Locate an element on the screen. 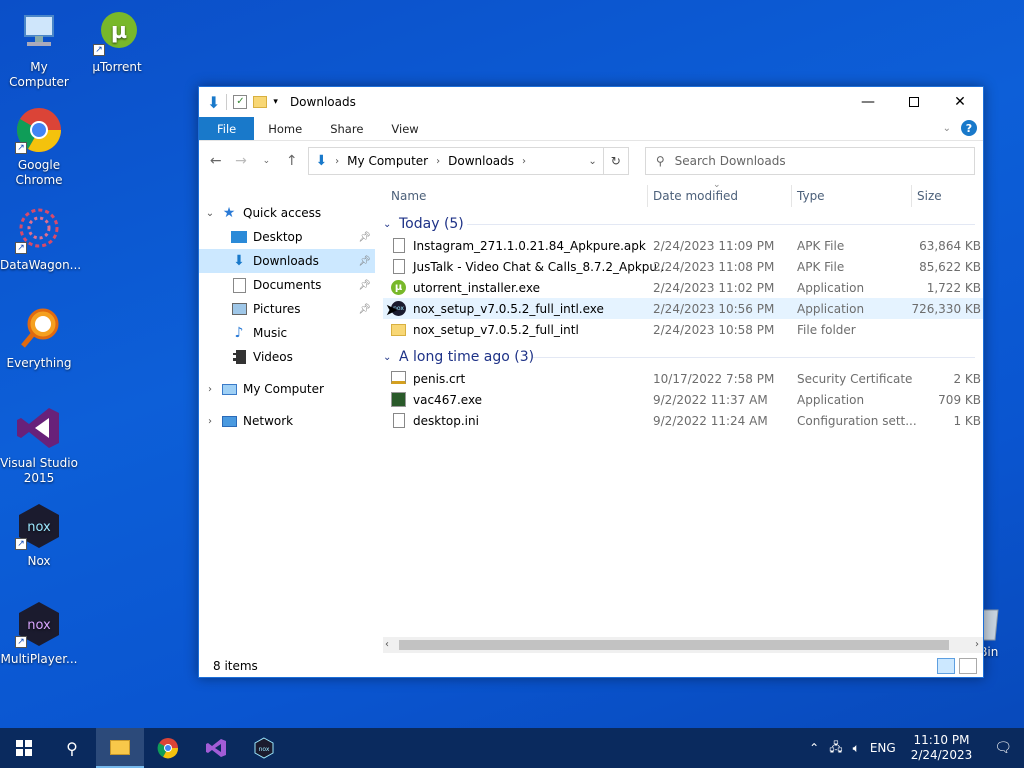  application-icon is located at coordinates (399, 399).